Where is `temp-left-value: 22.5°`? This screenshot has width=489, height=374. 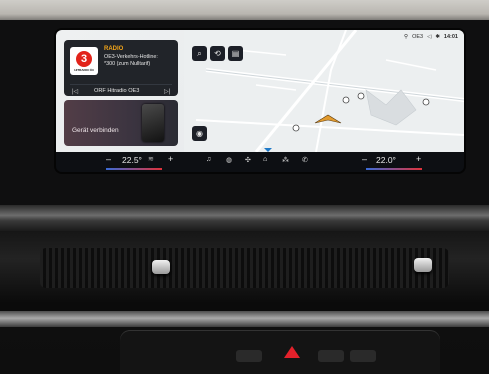 temp-left-value: 22.5° is located at coordinates (132, 160).